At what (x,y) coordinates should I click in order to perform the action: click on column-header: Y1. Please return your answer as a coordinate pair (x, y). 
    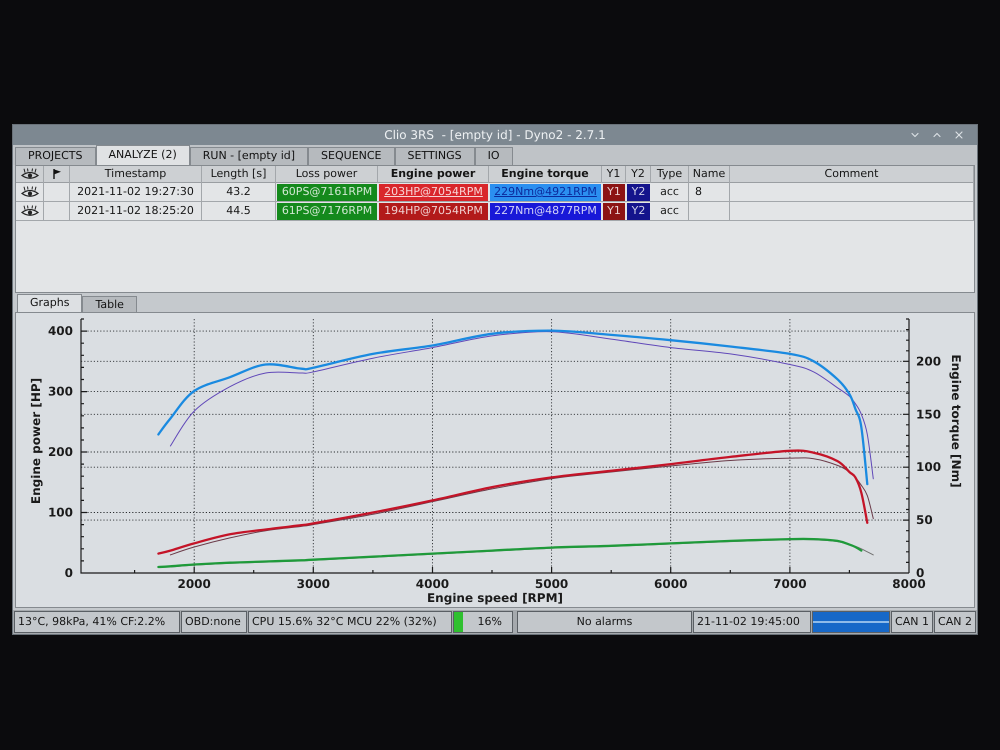
    Looking at the image, I should click on (614, 174).